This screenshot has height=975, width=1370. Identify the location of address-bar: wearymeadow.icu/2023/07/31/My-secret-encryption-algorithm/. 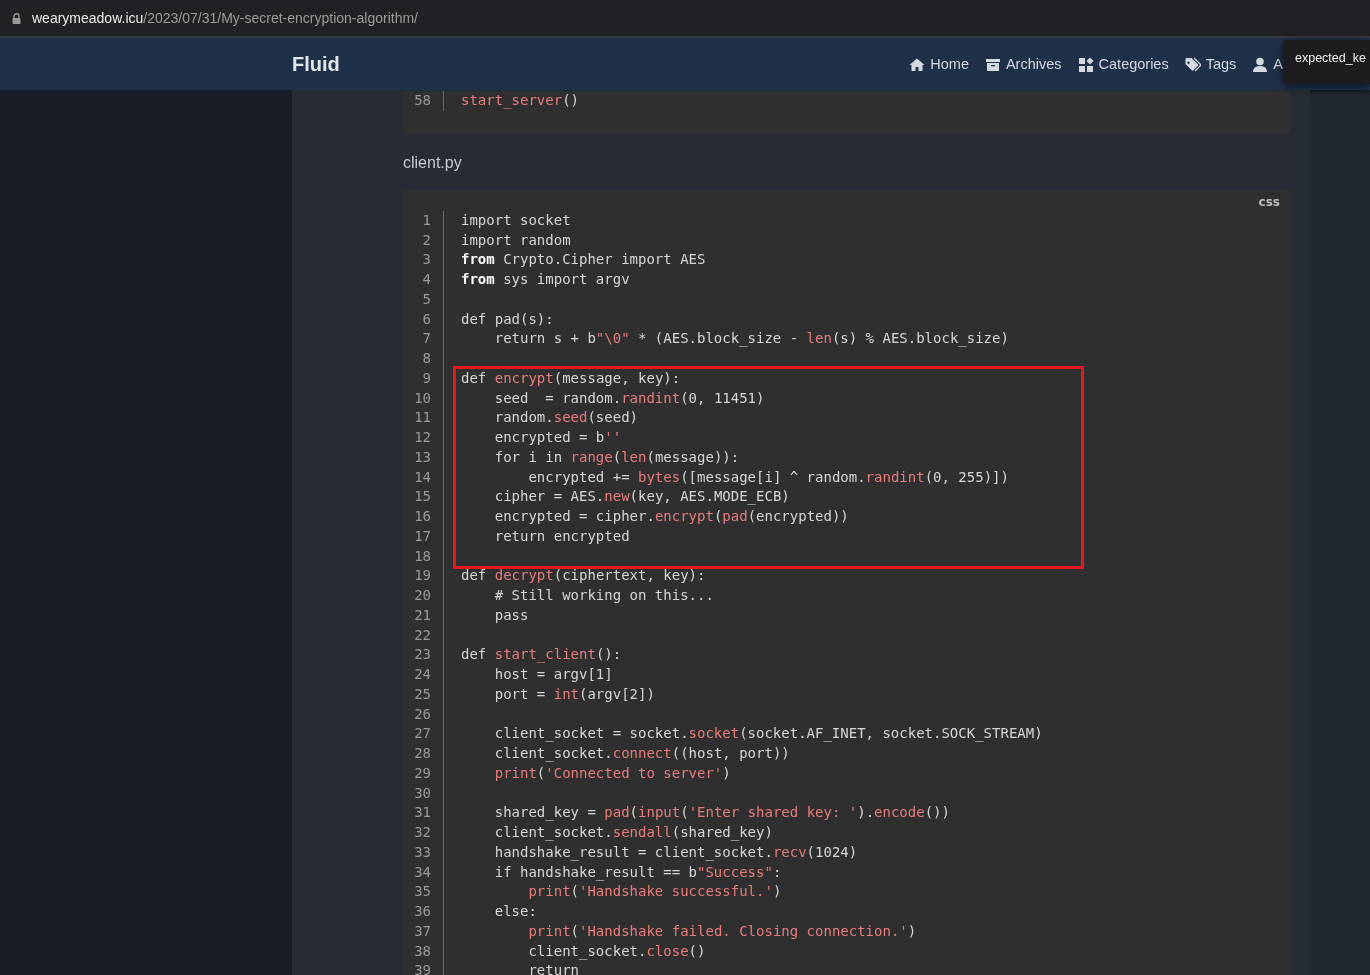
(225, 18).